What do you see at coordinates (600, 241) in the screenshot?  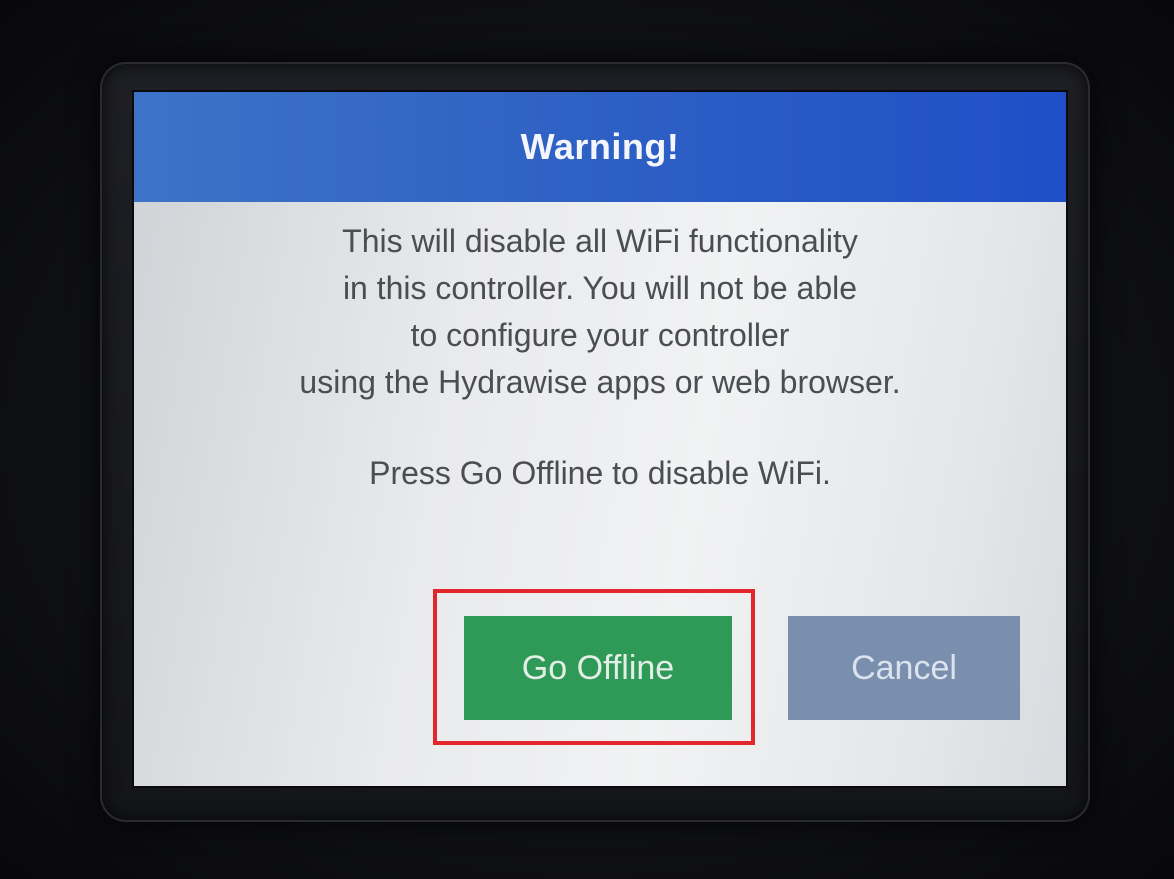 I see `message-line: This will disable all WiFi functionality` at bounding box center [600, 241].